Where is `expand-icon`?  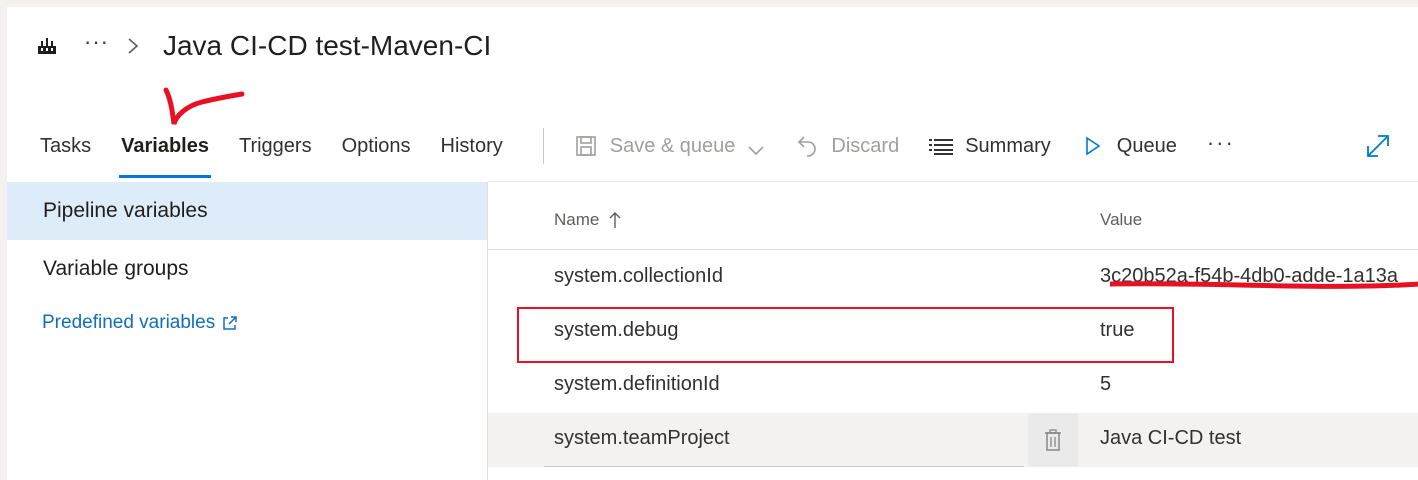 expand-icon is located at coordinates (1378, 146).